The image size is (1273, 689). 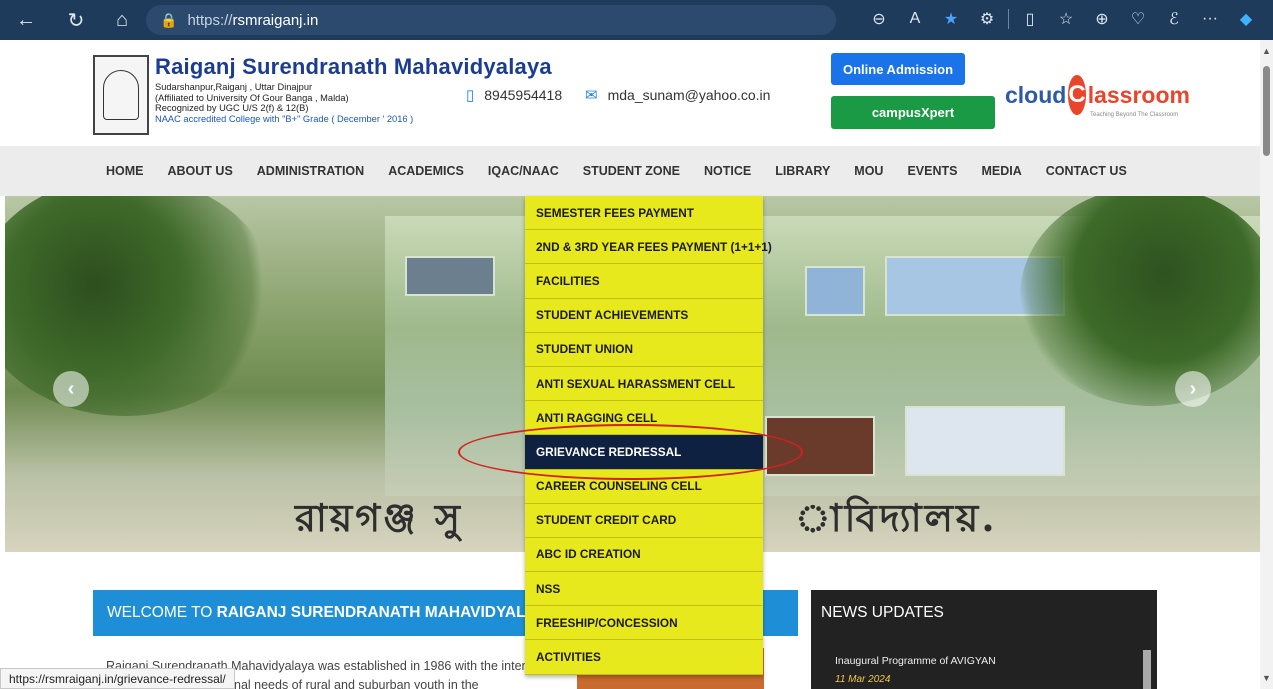 I want to click on toolbar-separator, so click(x=1008, y=19).